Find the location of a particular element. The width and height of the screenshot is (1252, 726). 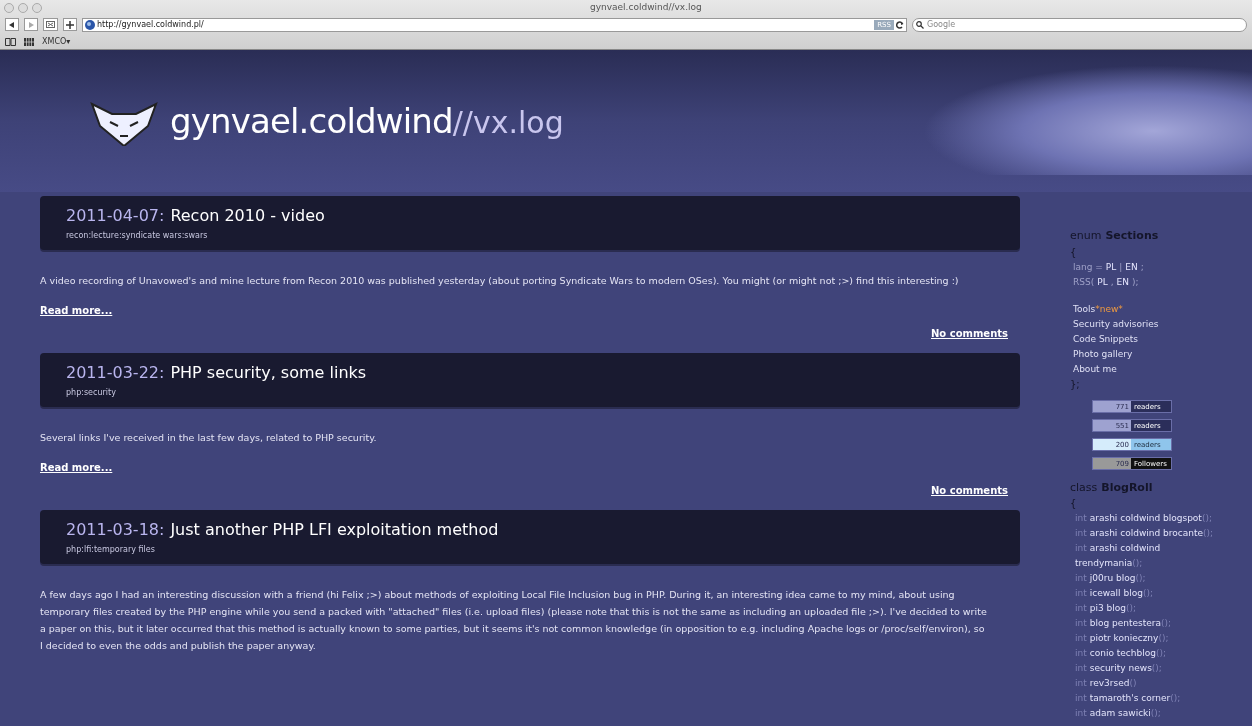

keyword-label: class is located at coordinates (1084, 487).